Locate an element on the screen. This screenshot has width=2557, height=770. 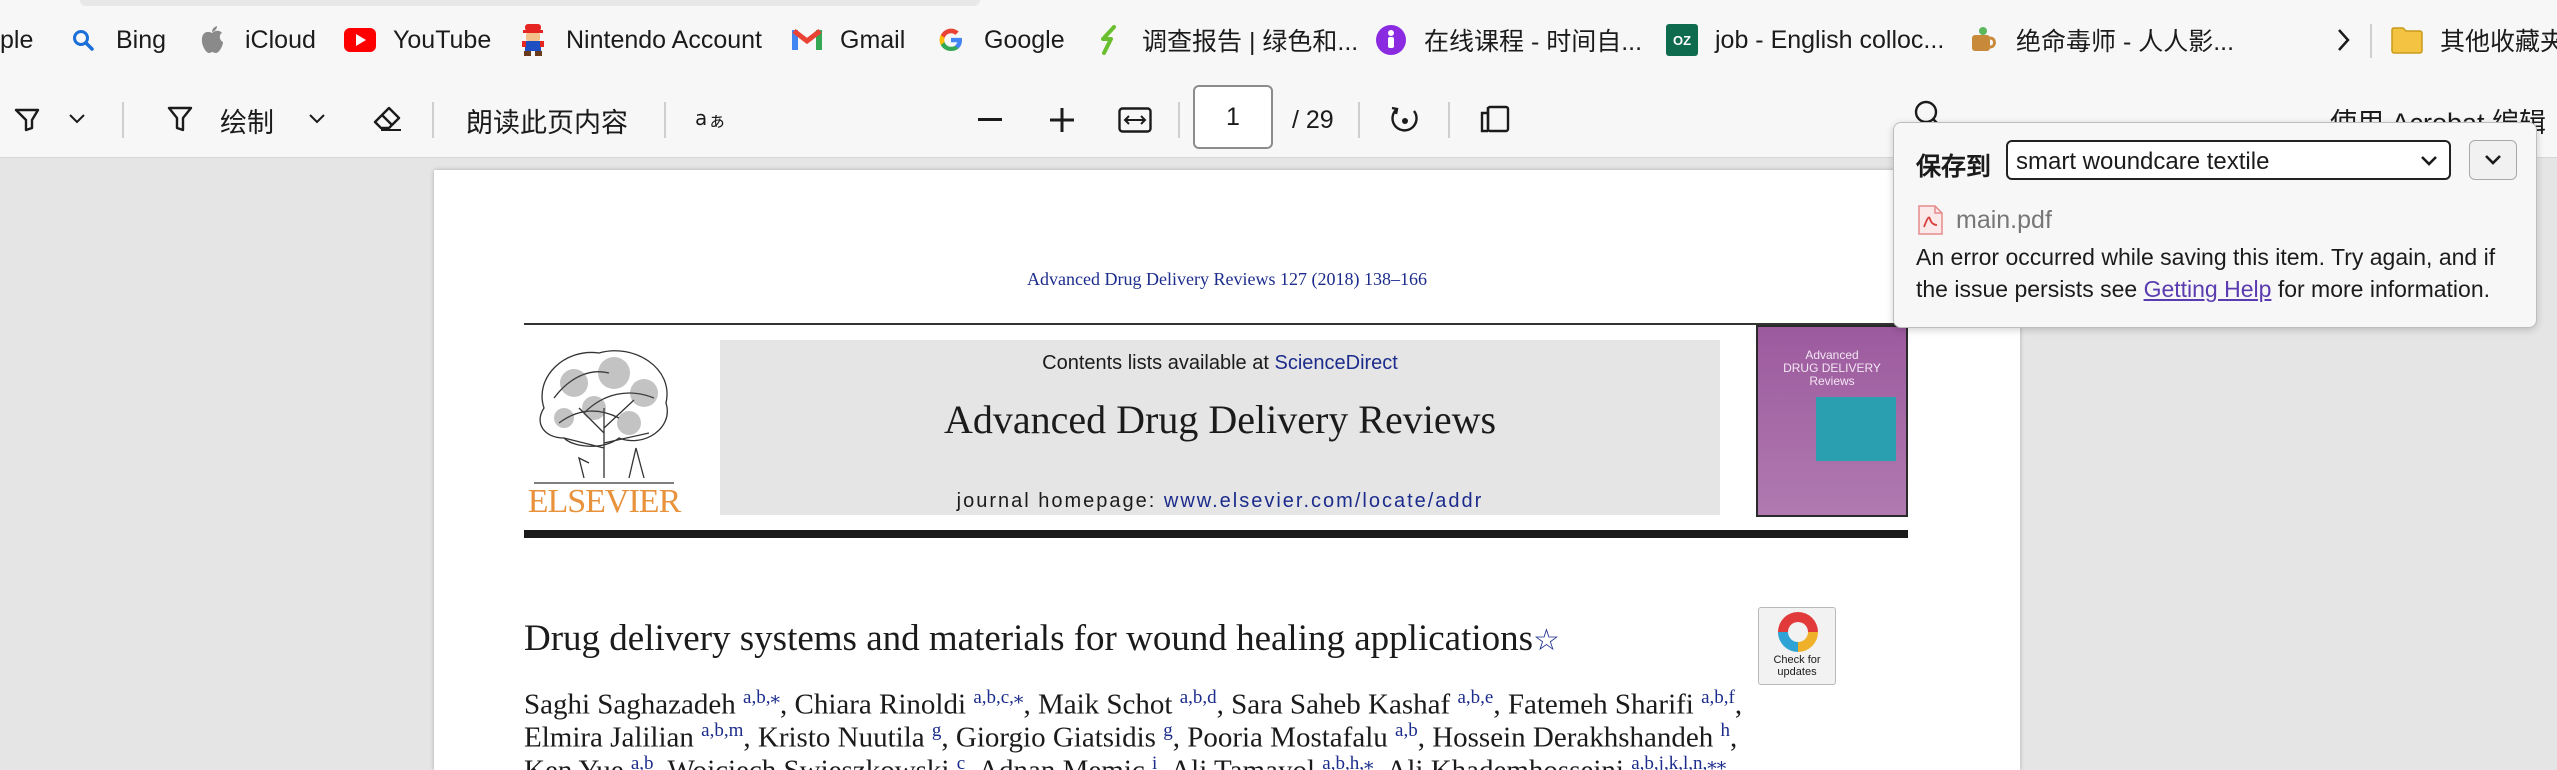
oz-icon: OZ is located at coordinates (1682, 40).